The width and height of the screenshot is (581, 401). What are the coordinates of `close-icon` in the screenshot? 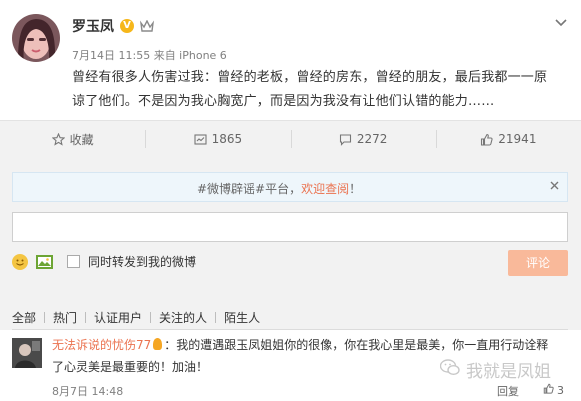 It's located at (554, 186).